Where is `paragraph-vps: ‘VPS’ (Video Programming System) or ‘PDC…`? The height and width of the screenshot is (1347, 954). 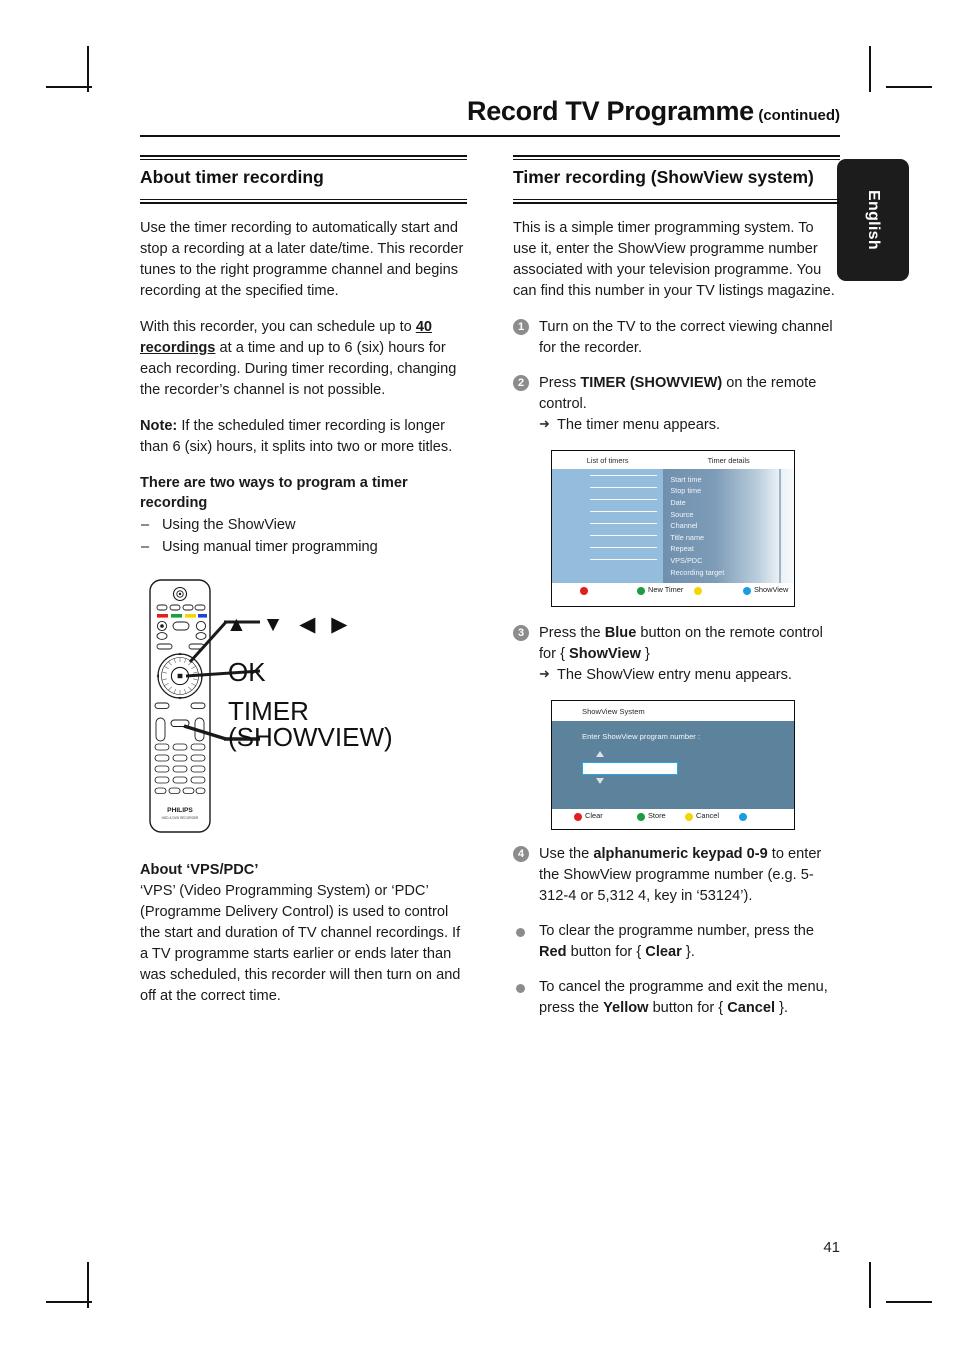 paragraph-vps: ‘VPS’ (Video Programming System) or ‘PDC… is located at coordinates (300, 944).